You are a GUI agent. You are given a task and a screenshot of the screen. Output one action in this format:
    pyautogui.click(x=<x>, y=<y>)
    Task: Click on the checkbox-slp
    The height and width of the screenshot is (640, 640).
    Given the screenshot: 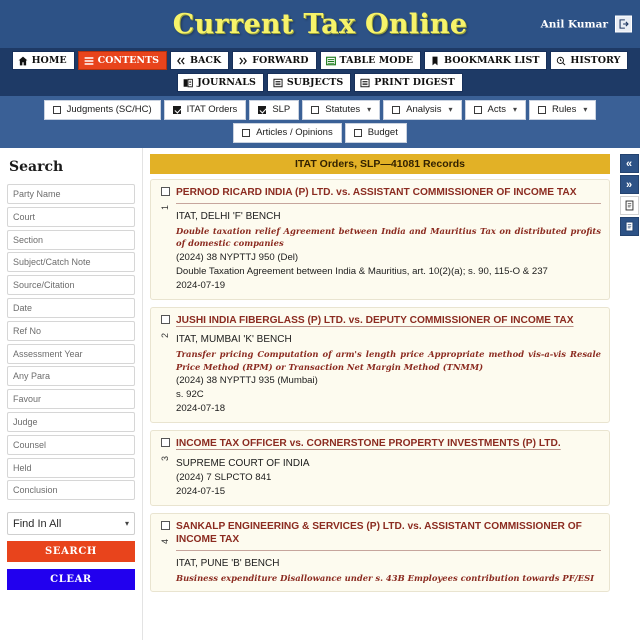 What is the action you would take?
    pyautogui.click(x=262, y=110)
    